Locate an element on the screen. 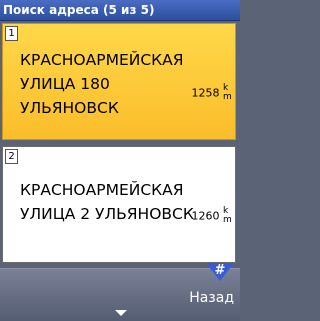 Image resolution: width=320 pixels, height=321 pixels. result-distance: 1258 k m is located at coordinates (211, 93).